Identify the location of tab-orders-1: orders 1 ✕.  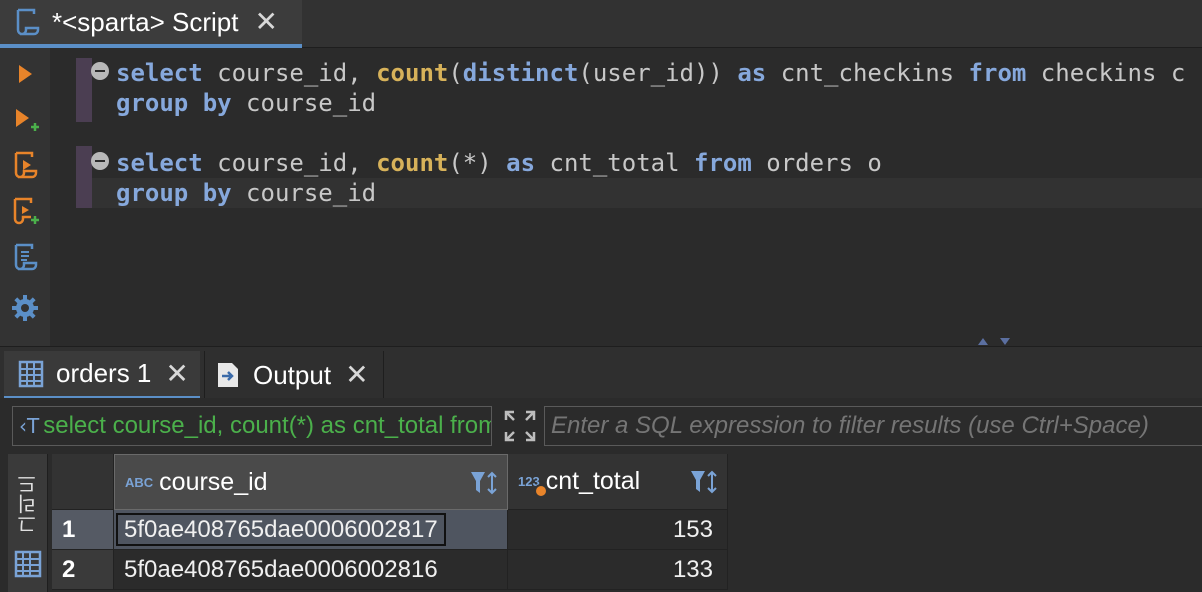
(102, 375).